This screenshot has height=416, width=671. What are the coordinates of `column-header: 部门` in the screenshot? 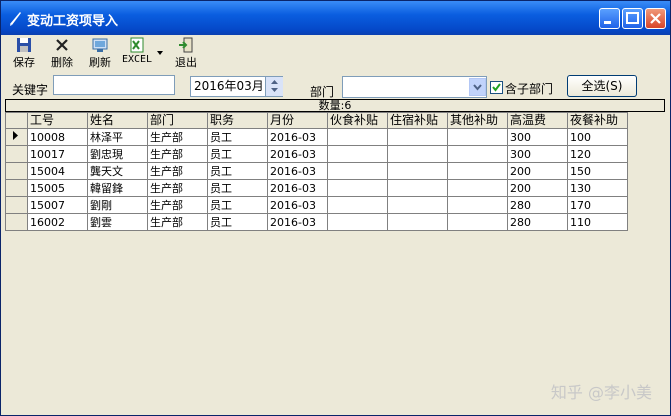 It's located at (177, 120).